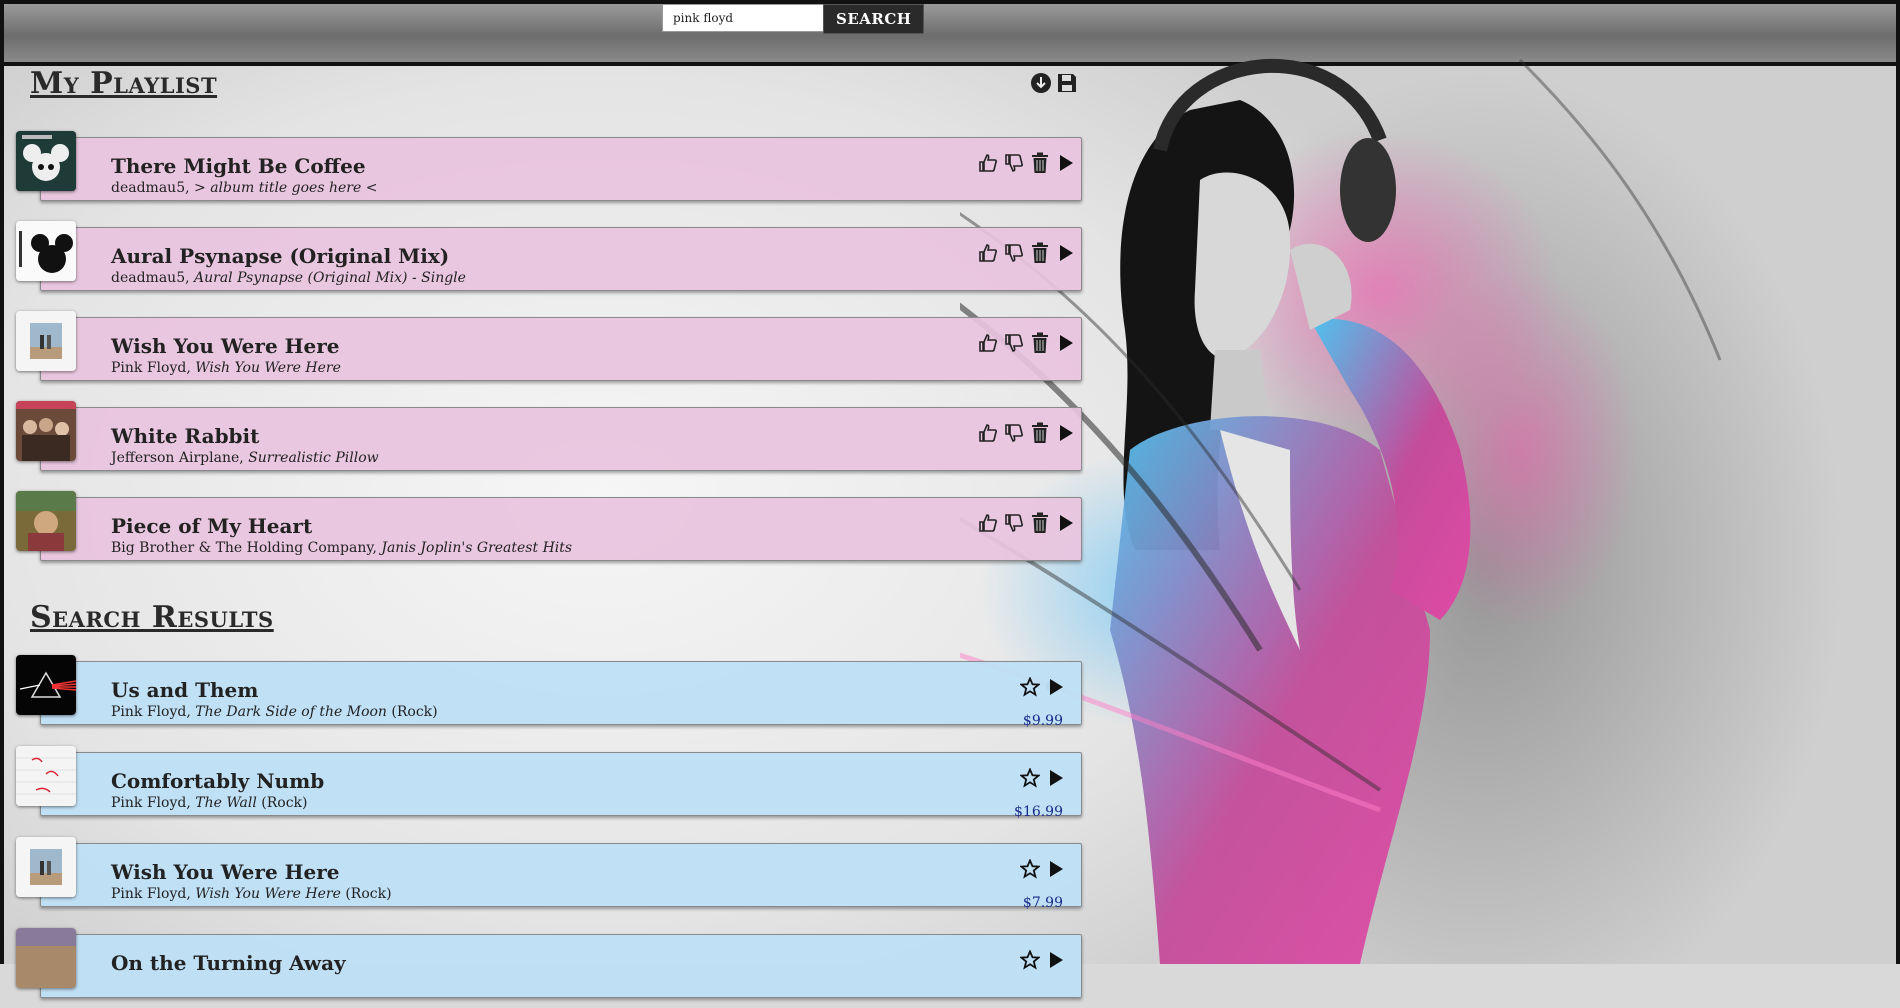 Image resolution: width=1900 pixels, height=1008 pixels. Describe the element at coordinates (226, 803) in the screenshot. I see `song-album: The Wall` at that location.